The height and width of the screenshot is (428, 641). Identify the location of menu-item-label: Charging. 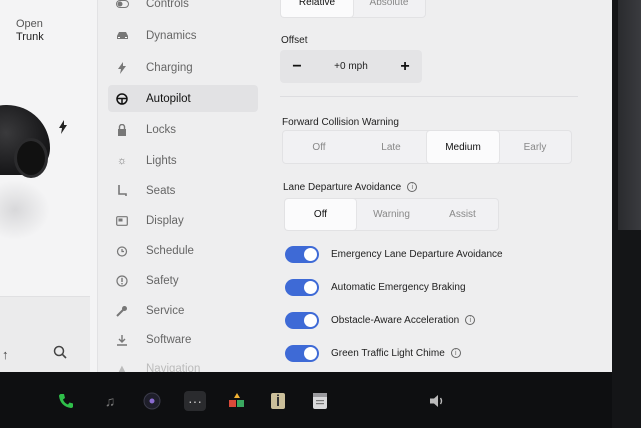
(169, 67).